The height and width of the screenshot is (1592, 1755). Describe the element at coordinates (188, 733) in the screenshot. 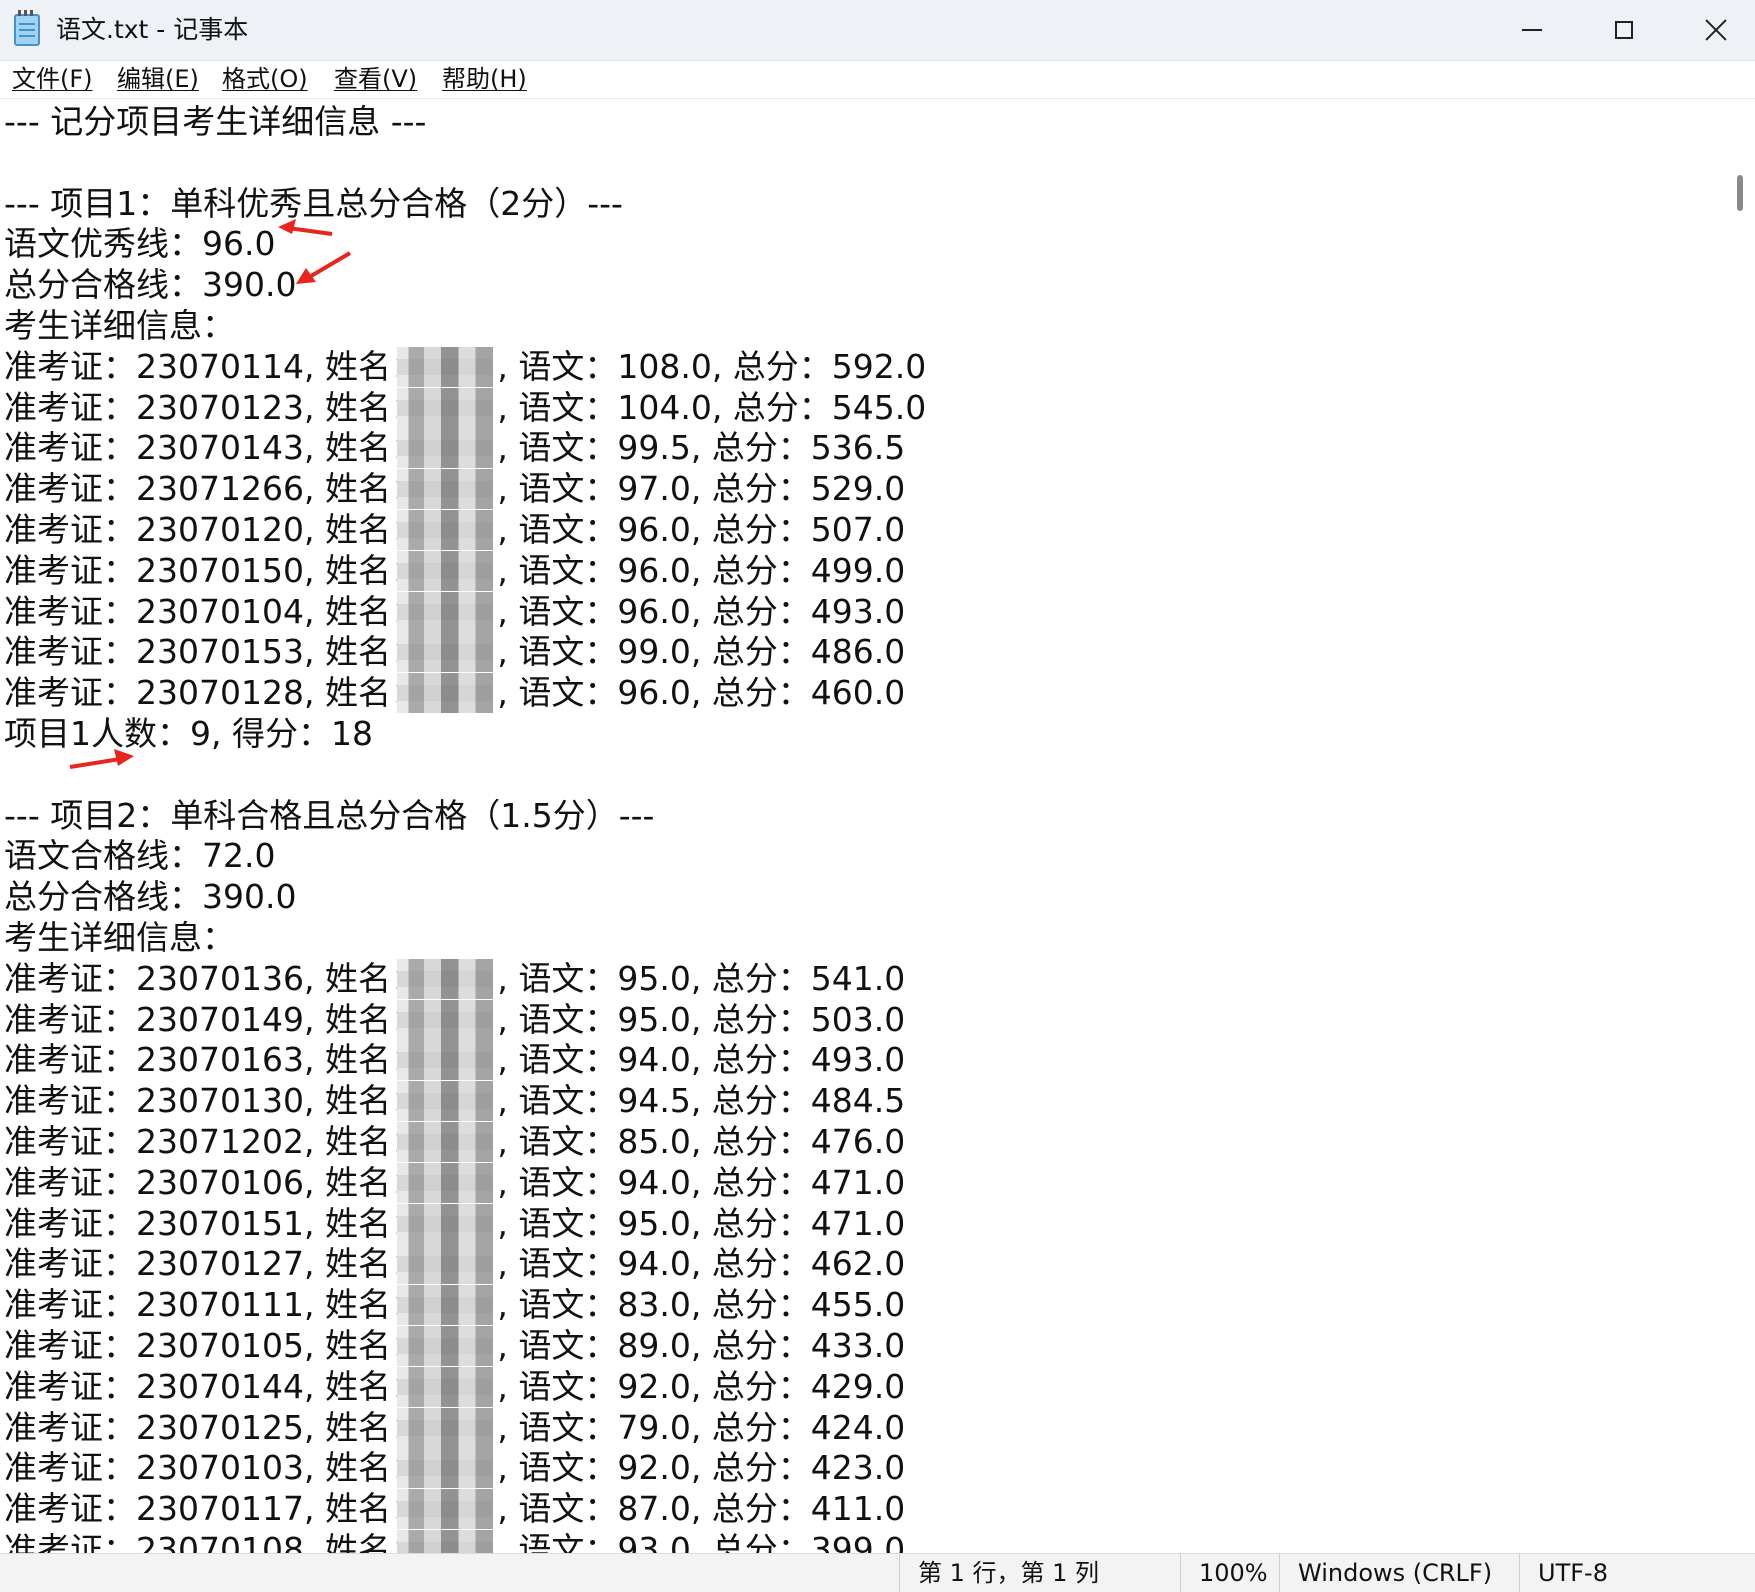

I see `text-line: 项目1人数：9, 得分：18` at that location.